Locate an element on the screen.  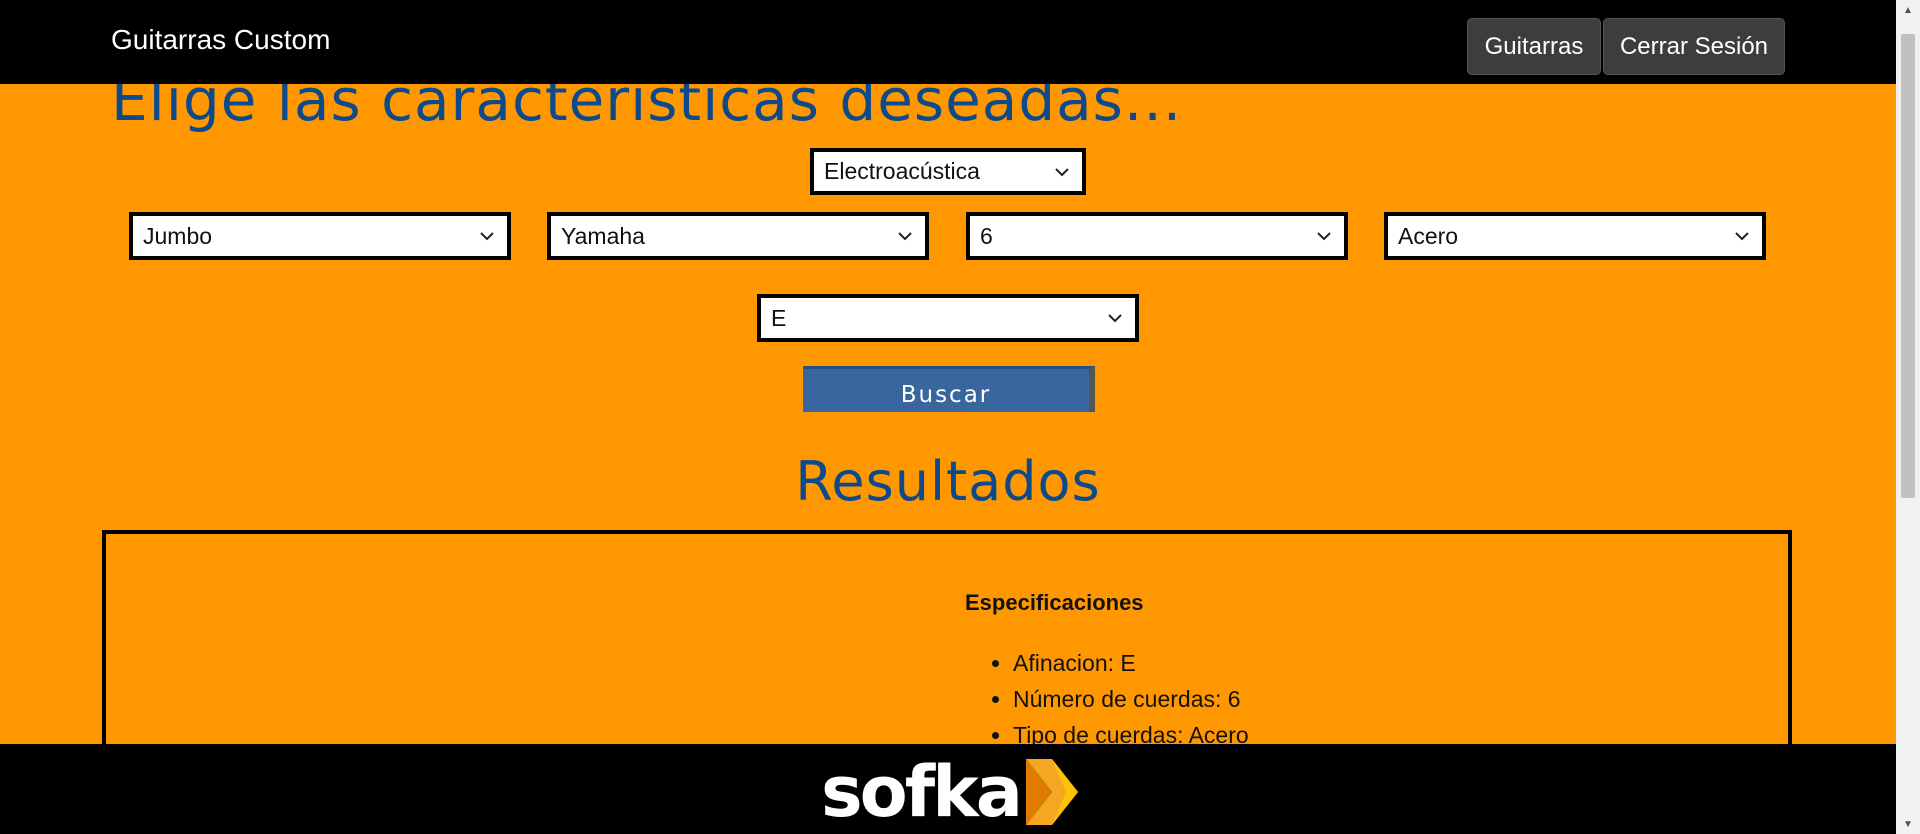
cuerdas-select-value: 6 is located at coordinates (986, 235).